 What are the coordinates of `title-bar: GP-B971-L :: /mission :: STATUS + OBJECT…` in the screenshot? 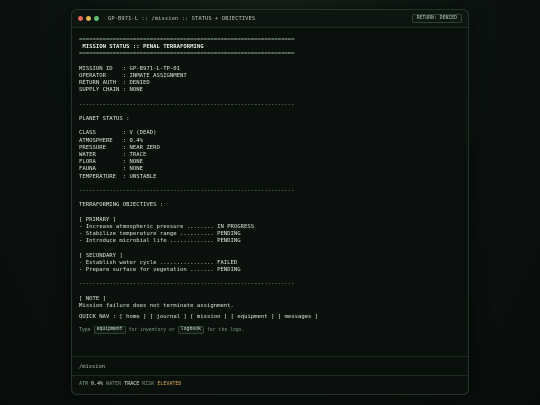 It's located at (270, 19).